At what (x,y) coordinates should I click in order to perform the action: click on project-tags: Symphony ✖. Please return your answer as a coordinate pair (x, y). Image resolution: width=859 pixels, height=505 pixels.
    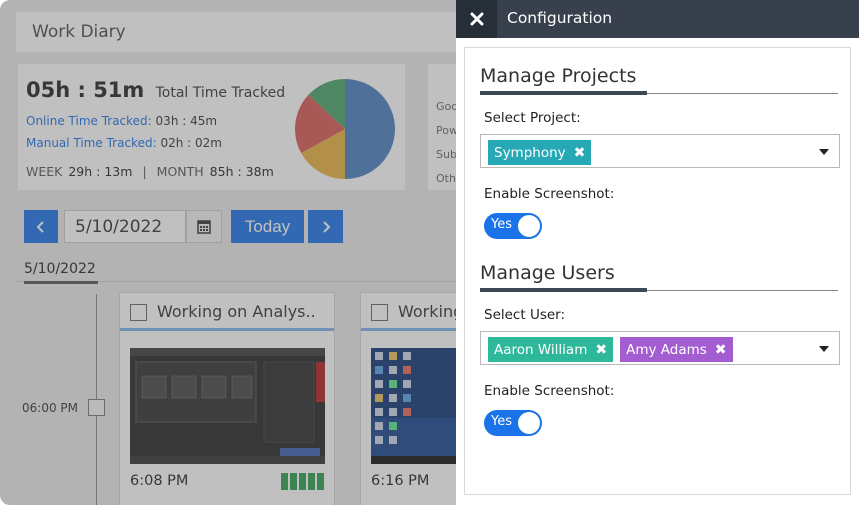
    Looking at the image, I should click on (540, 152).